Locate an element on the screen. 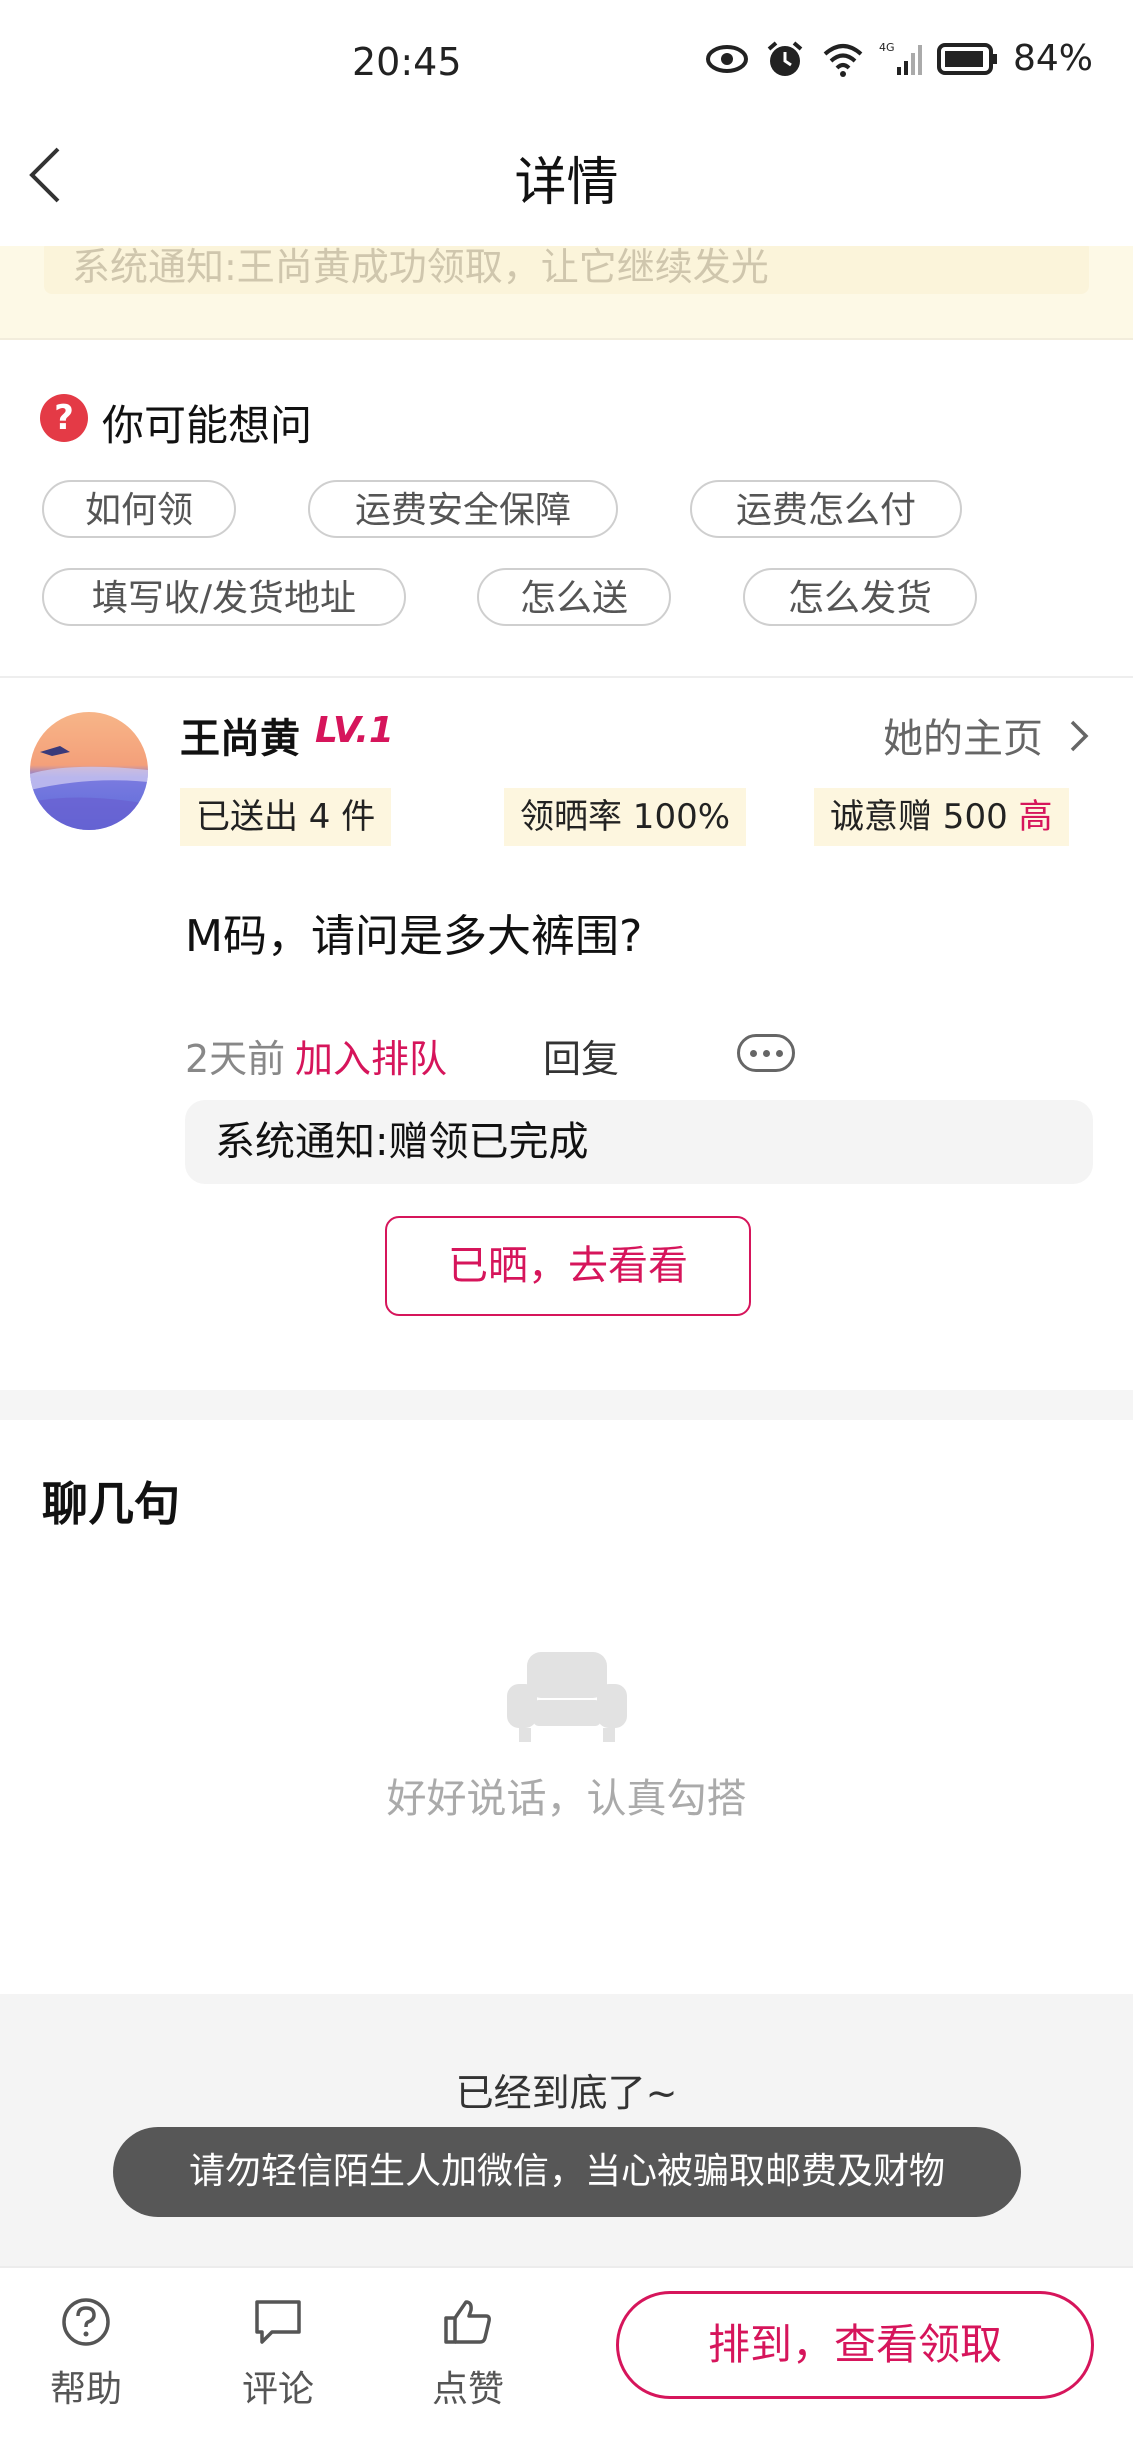 This screenshot has height=2455, width=1133. faq-chip: 填写收/发货地址 is located at coordinates (224, 597).